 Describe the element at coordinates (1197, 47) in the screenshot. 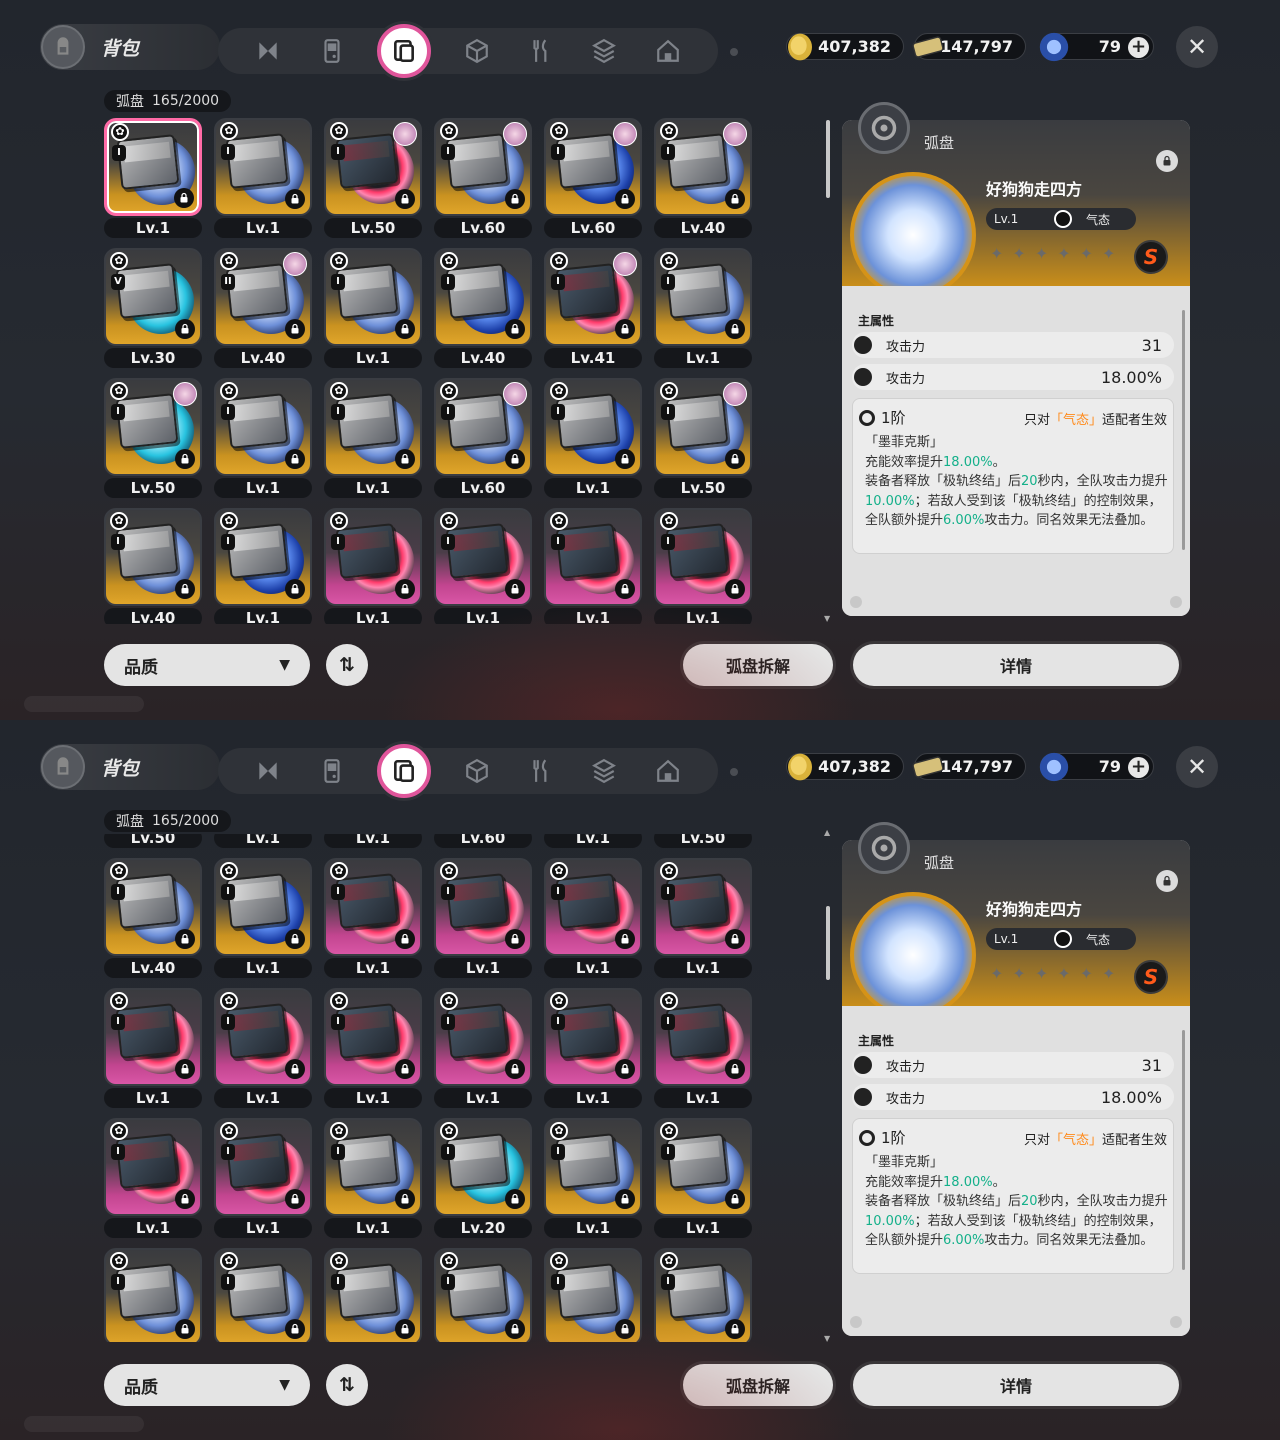

I see `close-button: ✕` at that location.